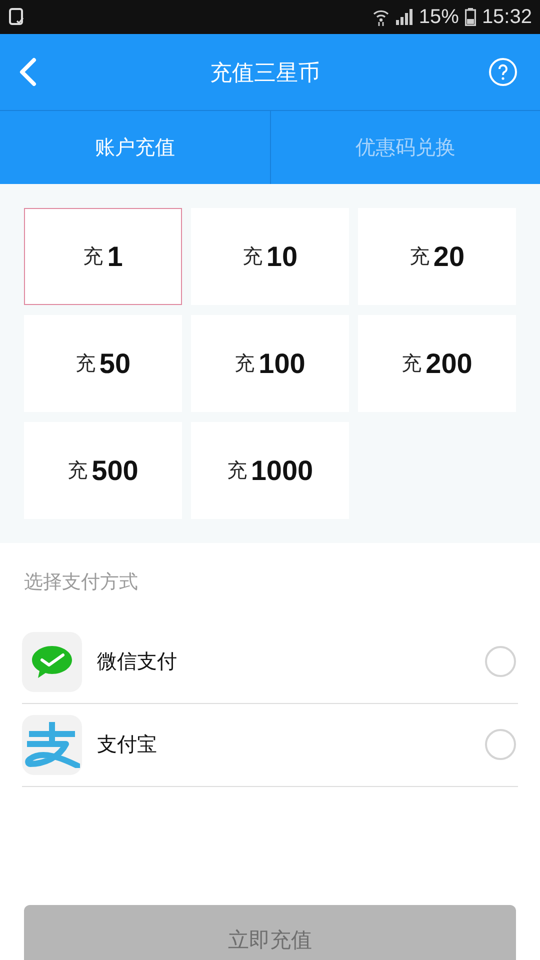  Describe the element at coordinates (265, 72) in the screenshot. I see `page-title: 充值三星币` at that location.